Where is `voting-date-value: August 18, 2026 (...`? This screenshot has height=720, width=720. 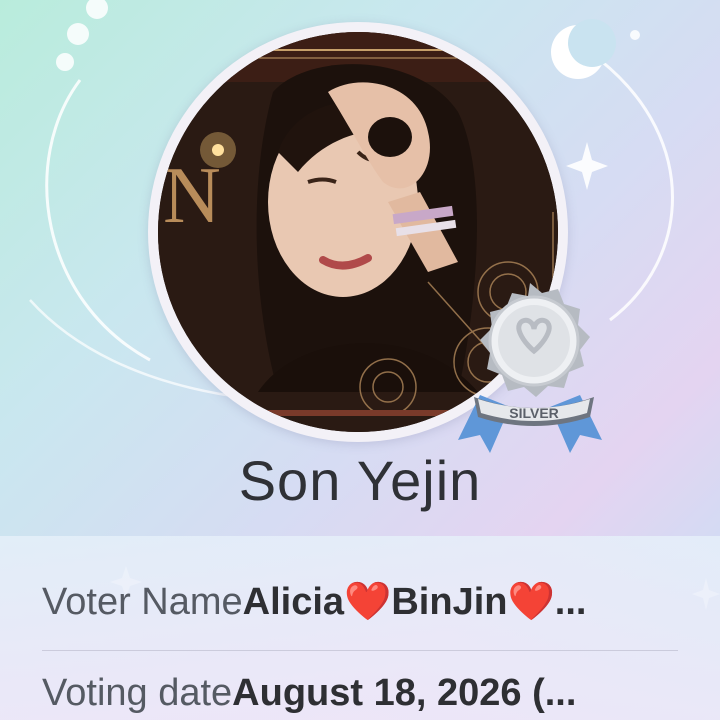 voting-date-value: August 18, 2026 (... is located at coordinates (404, 693).